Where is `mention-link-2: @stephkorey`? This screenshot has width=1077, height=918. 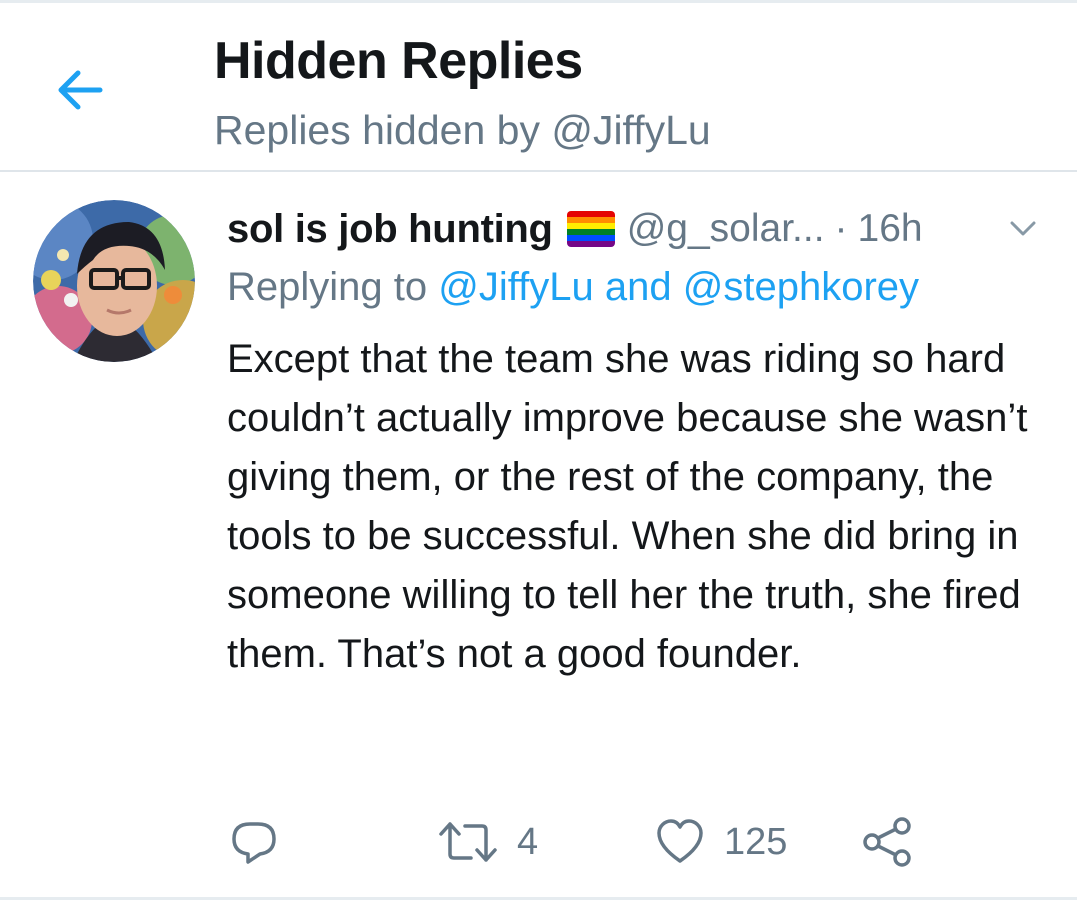
mention-link-2: @stephkorey is located at coordinates (801, 287).